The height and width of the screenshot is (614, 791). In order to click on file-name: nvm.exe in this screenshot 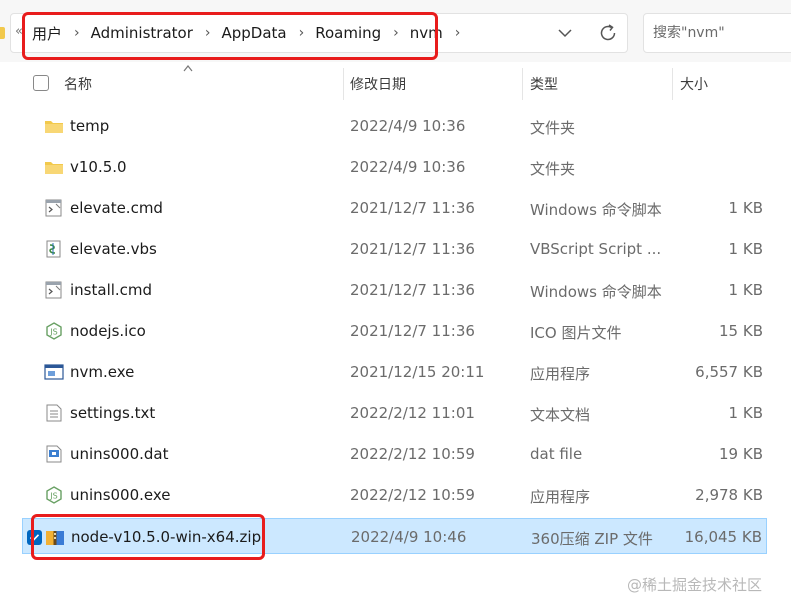, I will do `click(102, 372)`.